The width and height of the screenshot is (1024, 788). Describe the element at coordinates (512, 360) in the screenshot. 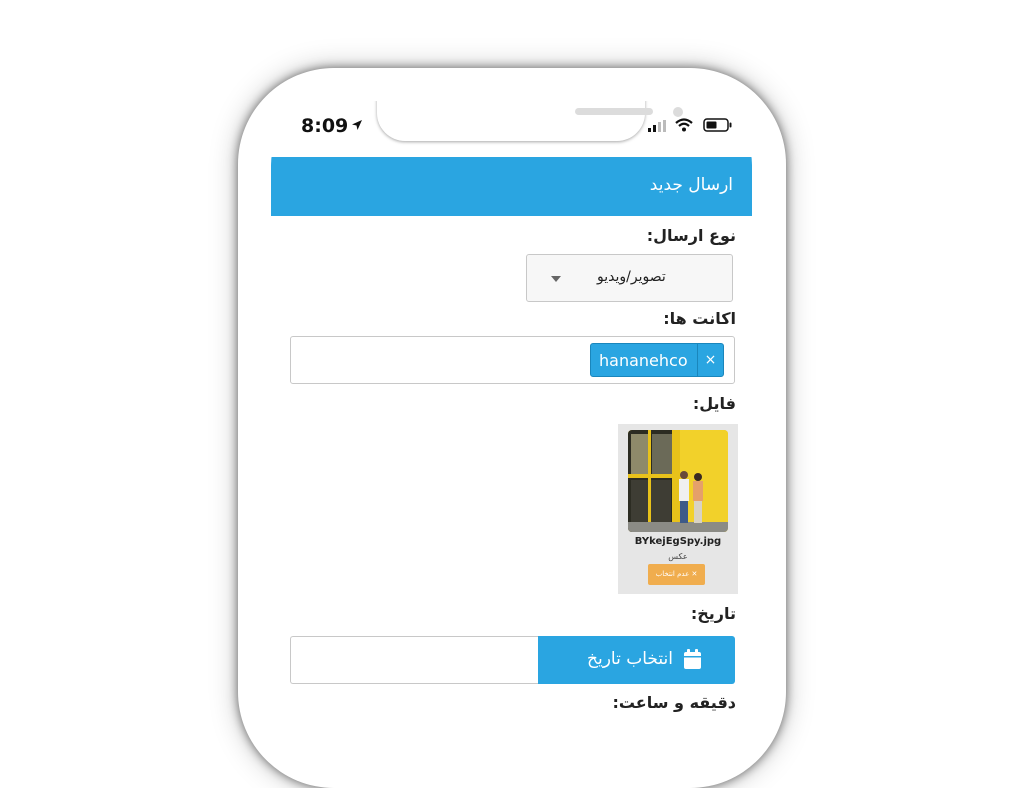

I see `accounts-input: hananehco ×` at that location.